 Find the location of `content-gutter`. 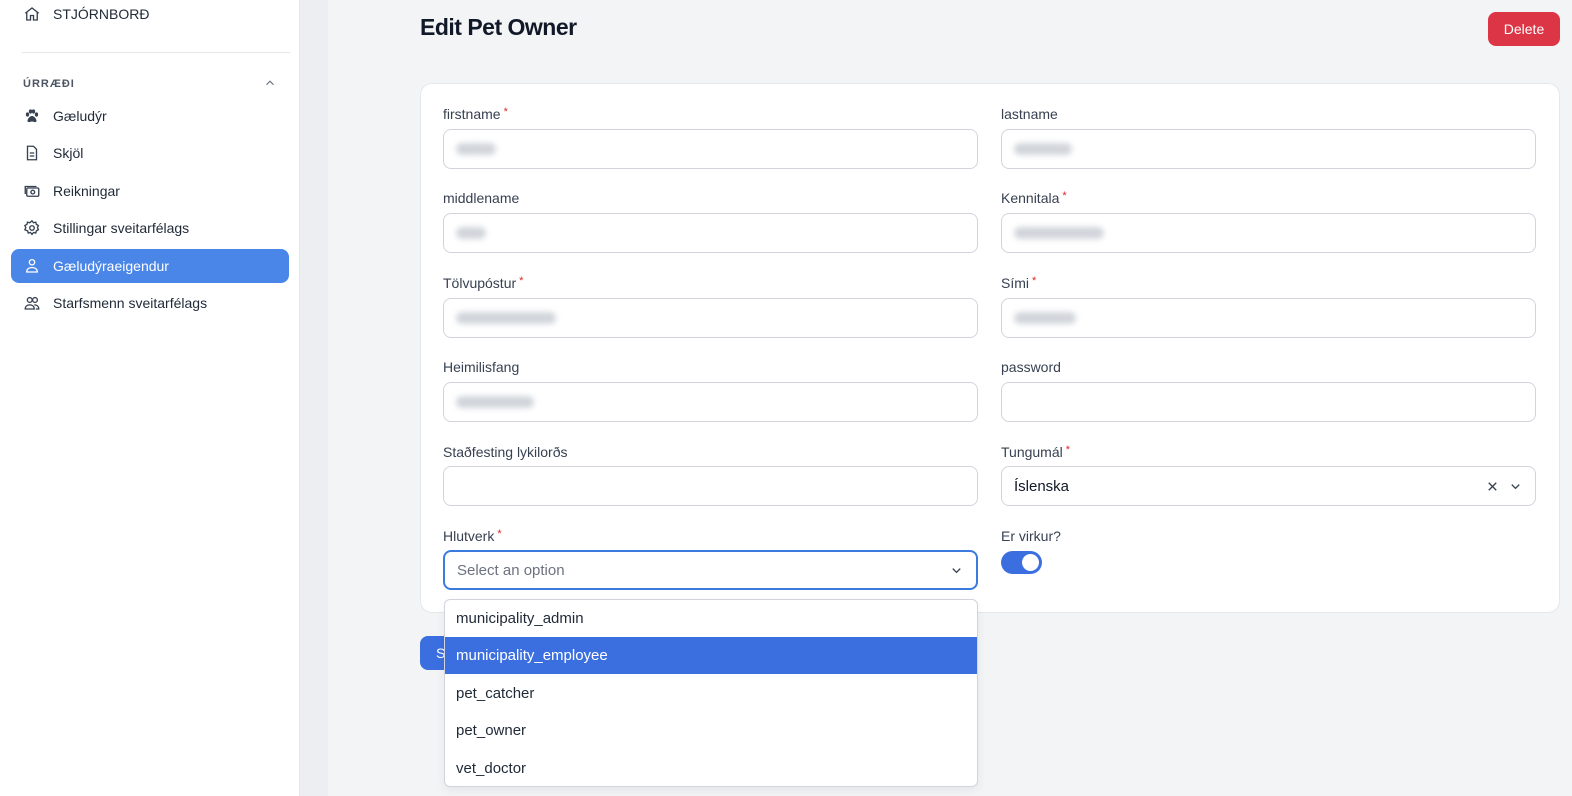

content-gutter is located at coordinates (314, 398).